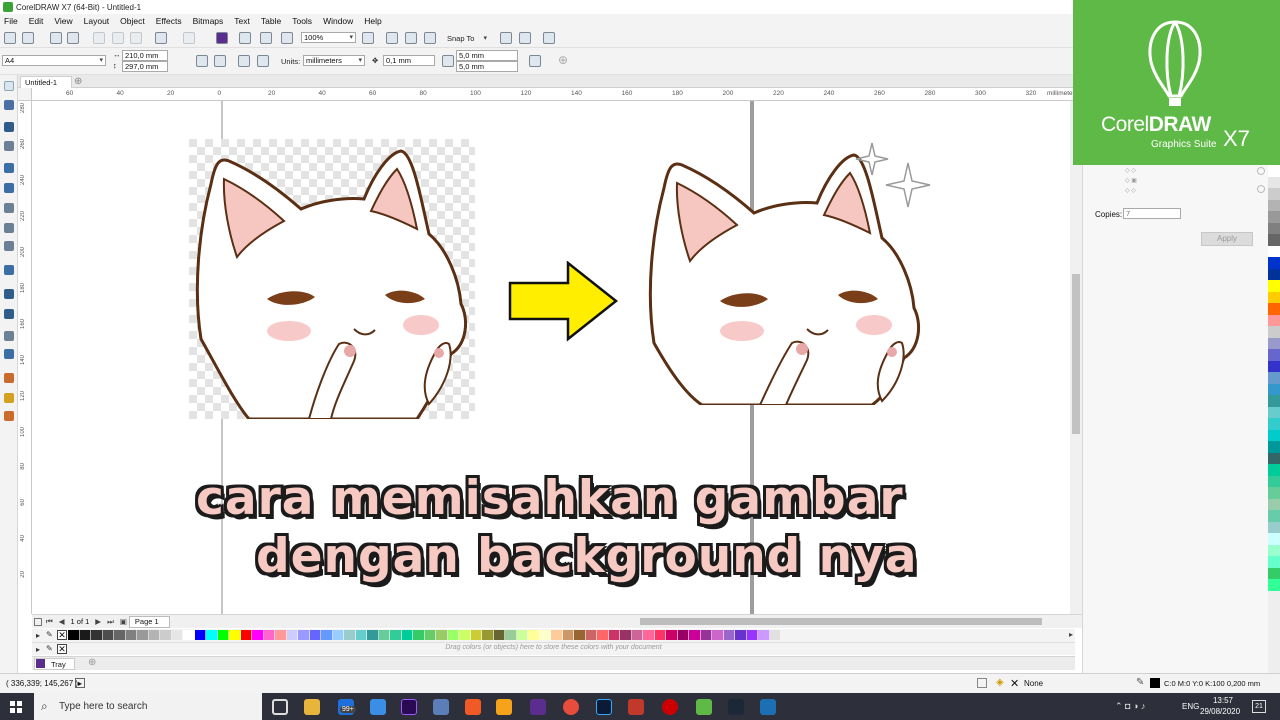  Describe the element at coordinates (208, 21) in the screenshot. I see `menu-bitmaps: Bitmaps` at that location.